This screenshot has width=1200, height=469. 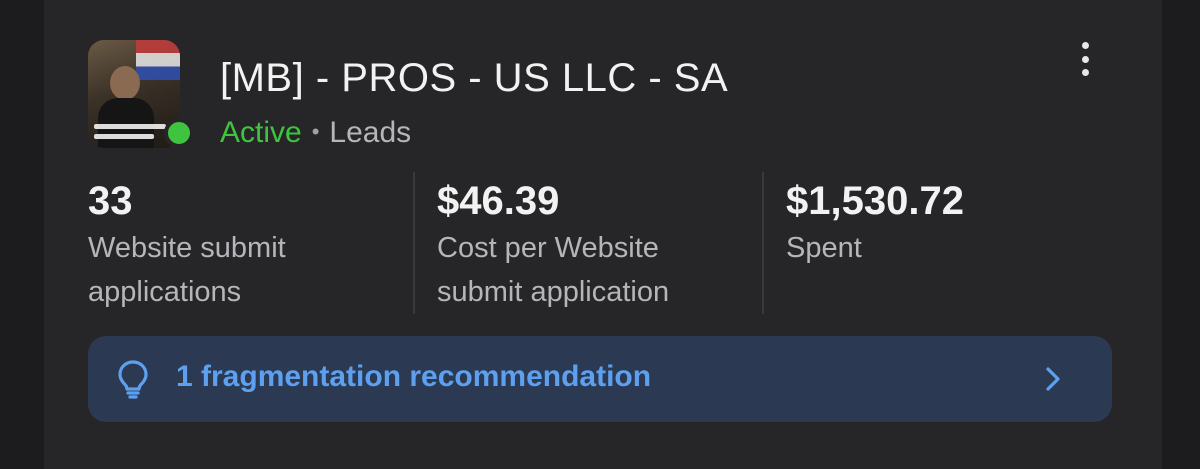 I want to click on lightbulb-icon, so click(x=133, y=379).